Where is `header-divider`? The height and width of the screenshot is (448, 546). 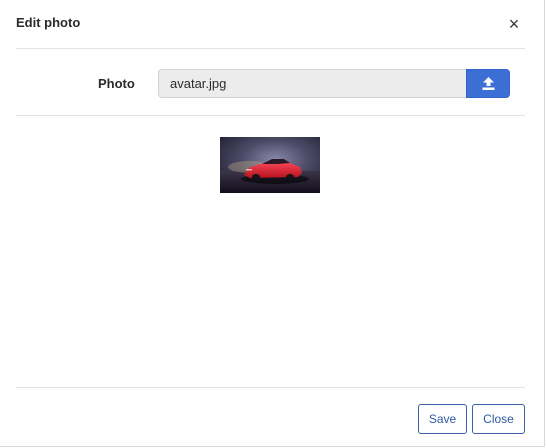
header-divider is located at coordinates (270, 48).